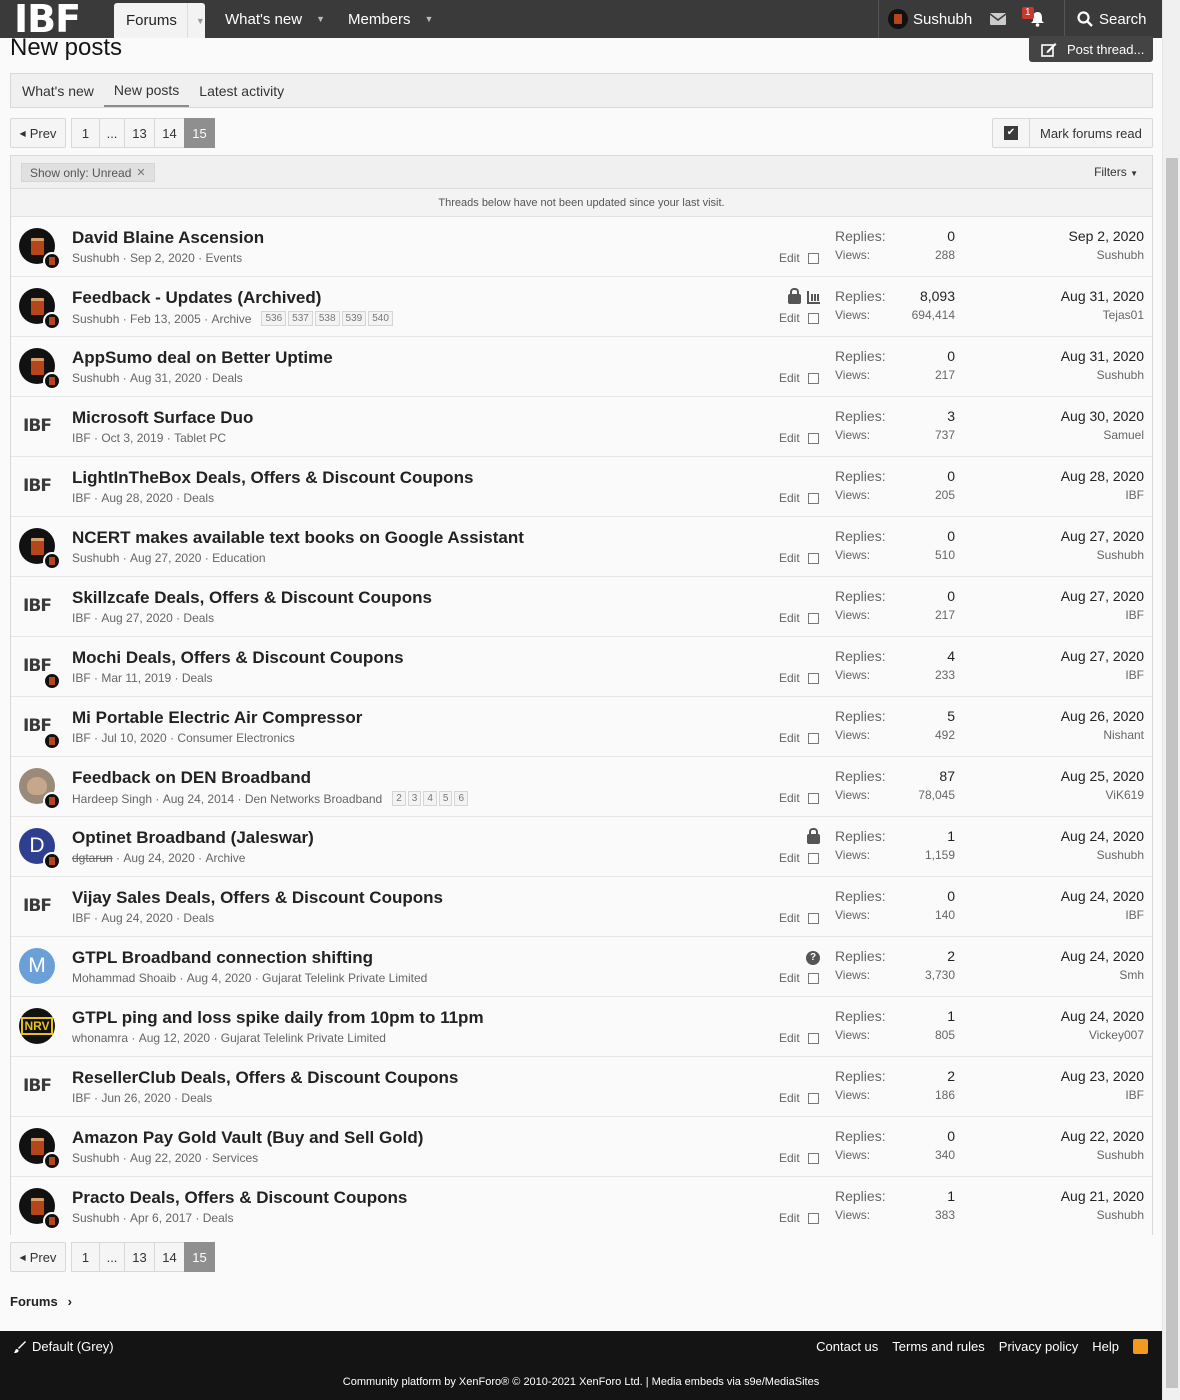 The image size is (1180, 1400). What do you see at coordinates (998, 19) in the screenshot?
I see `inbox-button` at bounding box center [998, 19].